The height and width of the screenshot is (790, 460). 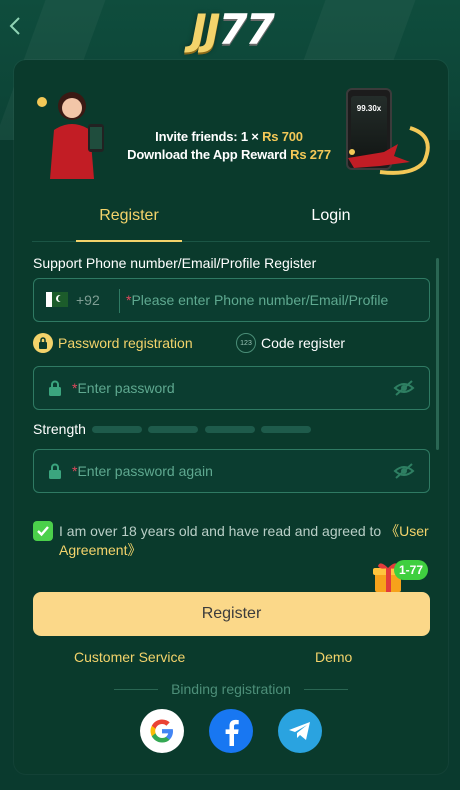 I want to click on chevron-left-icon, so click(x=14, y=26).